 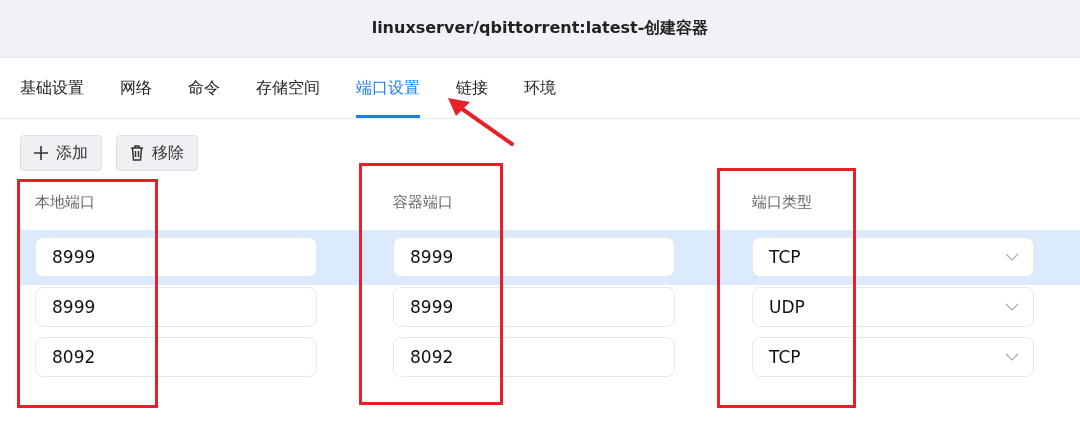 I want to click on remove-button: 移除, so click(x=157, y=153).